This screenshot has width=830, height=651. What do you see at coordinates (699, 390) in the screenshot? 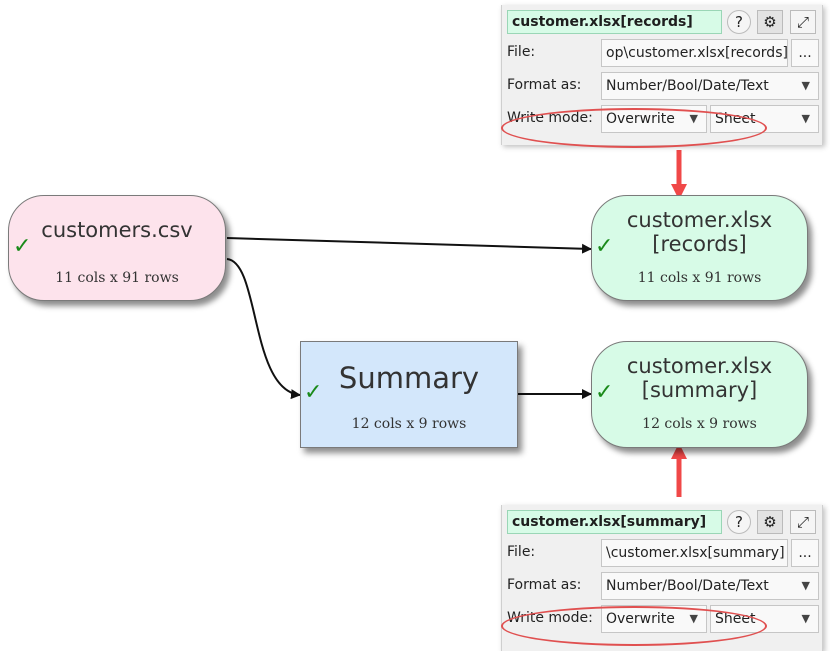
I see `node-title-line2: [summary]` at bounding box center [699, 390].